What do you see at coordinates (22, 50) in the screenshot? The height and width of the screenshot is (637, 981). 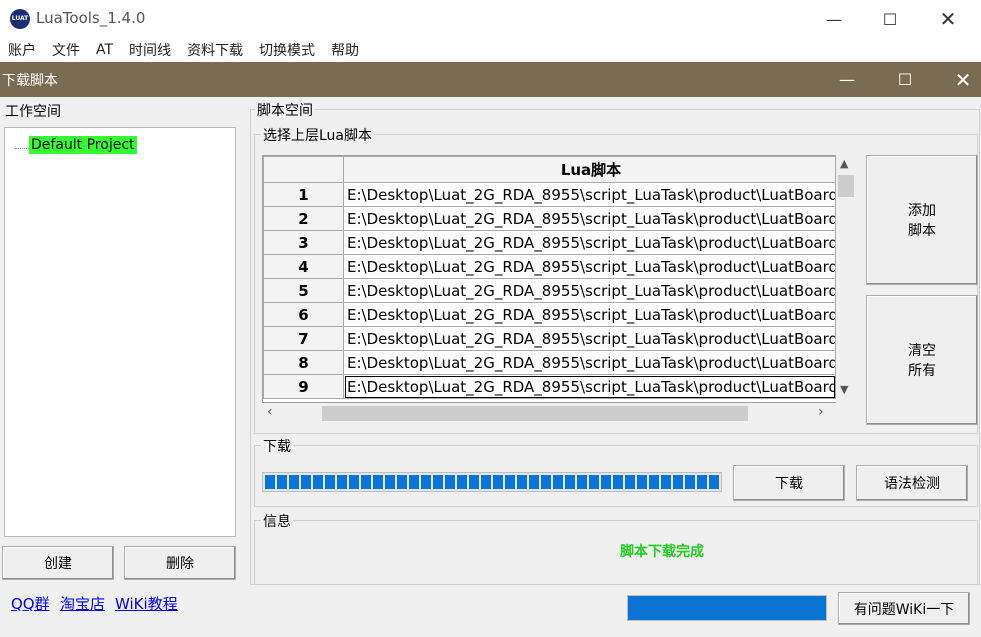 I see `menu-account: 账户` at bounding box center [22, 50].